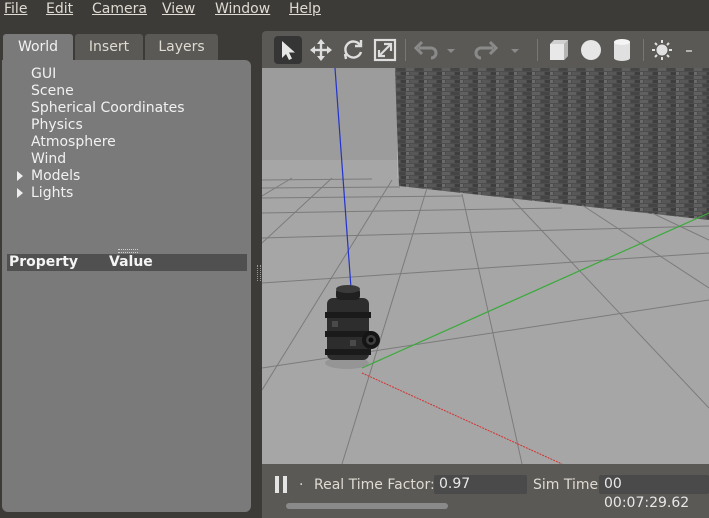 The width and height of the screenshot is (709, 518). What do you see at coordinates (367, 506) in the screenshot?
I see `horizontal-scrollbar` at bounding box center [367, 506].